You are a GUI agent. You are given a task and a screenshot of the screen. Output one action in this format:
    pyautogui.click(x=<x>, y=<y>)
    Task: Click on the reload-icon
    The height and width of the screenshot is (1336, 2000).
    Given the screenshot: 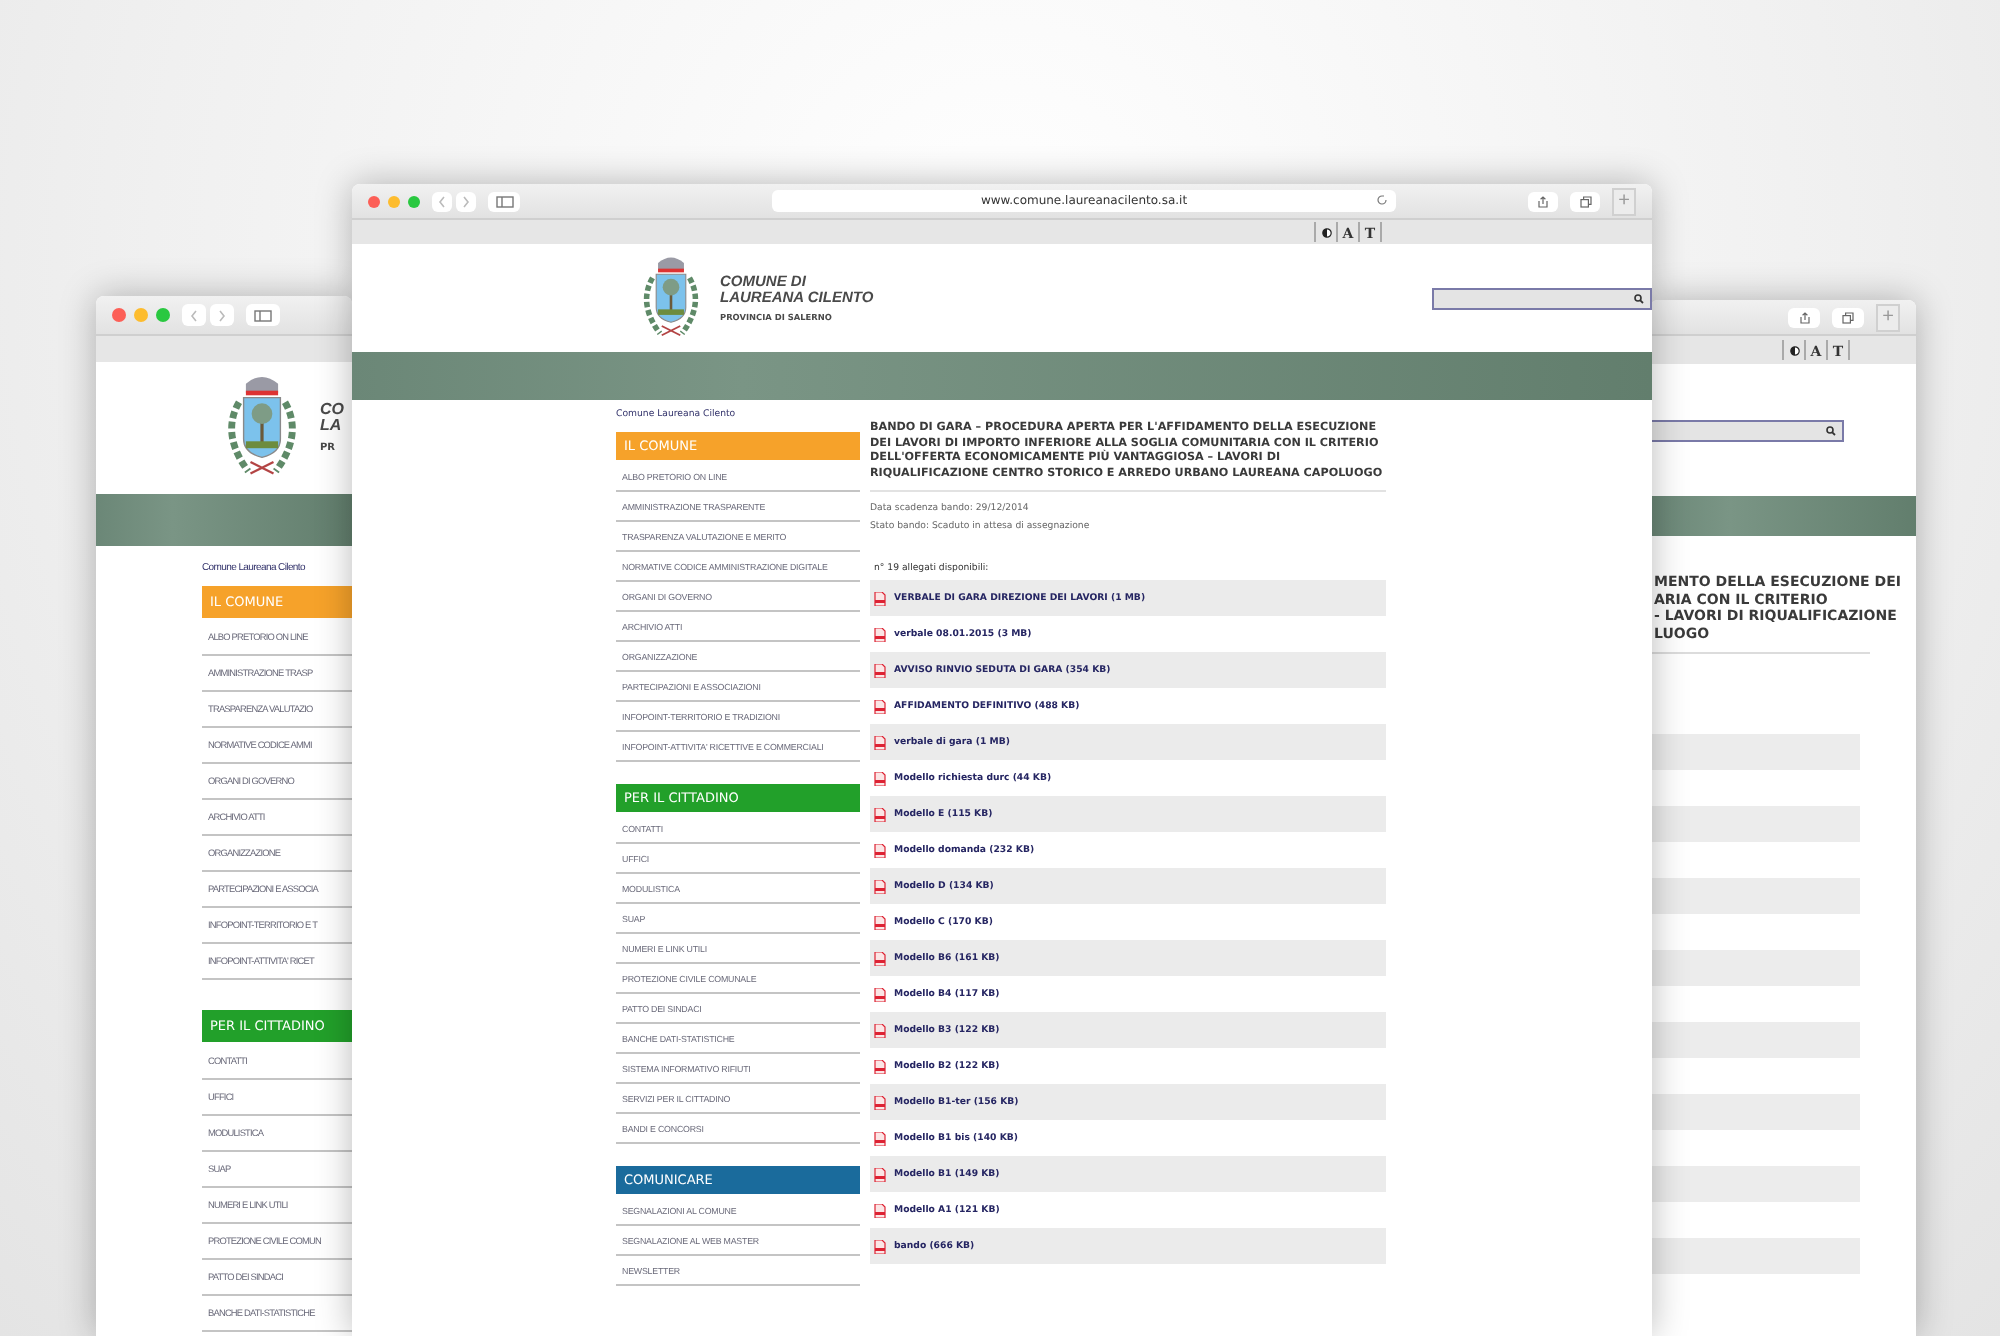 What is the action you would take?
    pyautogui.click(x=1382, y=200)
    